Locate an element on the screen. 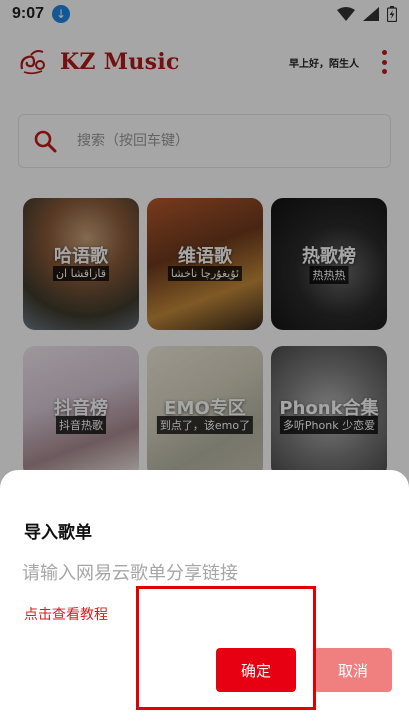 Image resolution: width=409 pixels, height=727 pixels. tutorial-link: 点击查看教程 is located at coordinates (66, 614).